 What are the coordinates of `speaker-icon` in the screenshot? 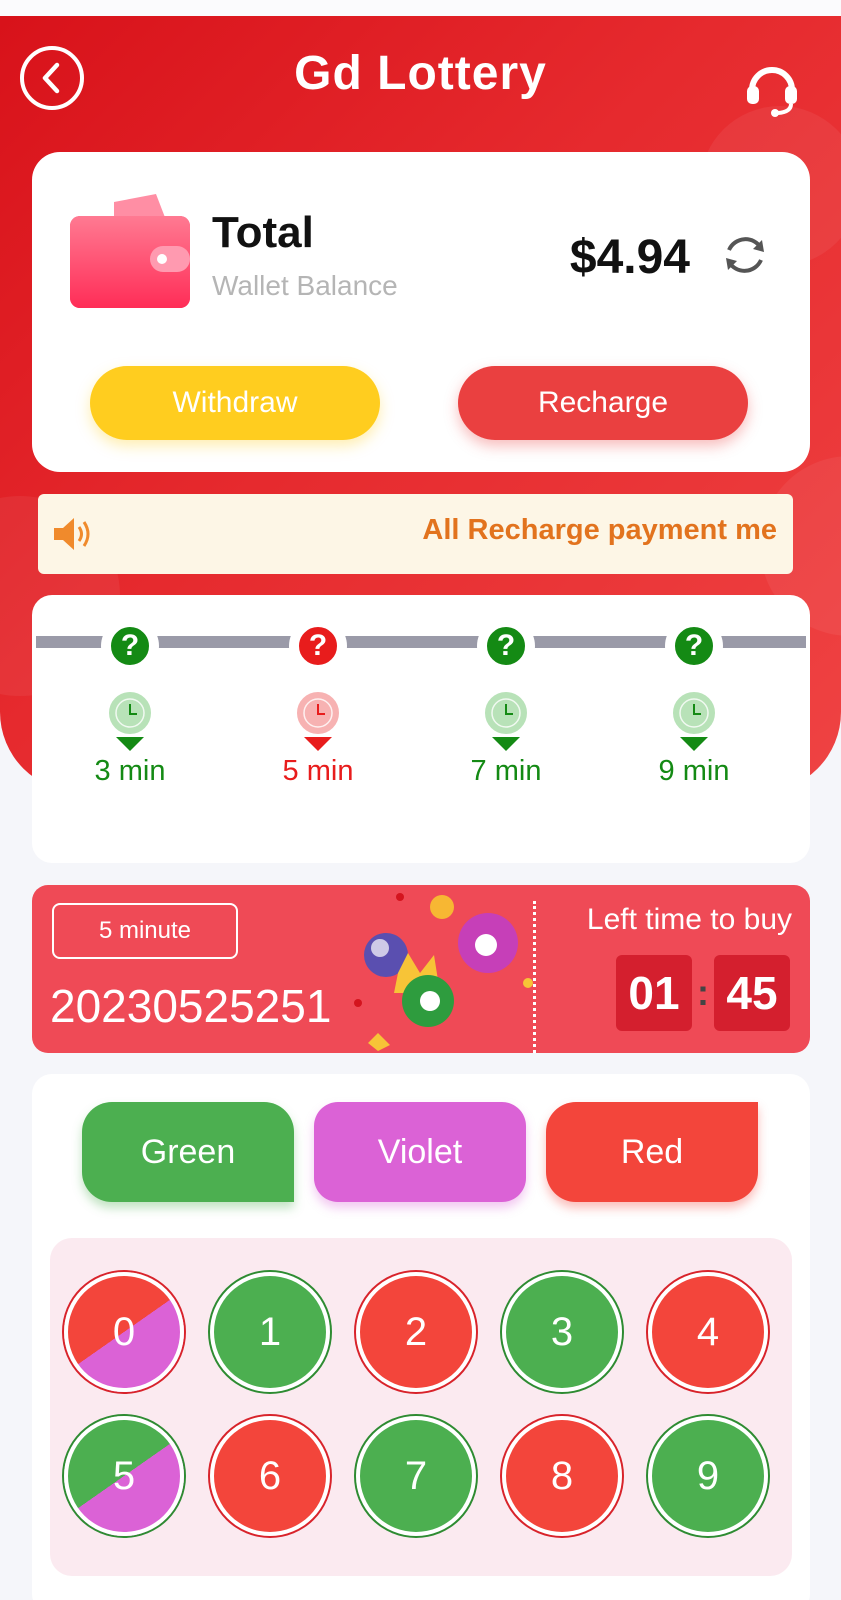 It's located at (72, 534).